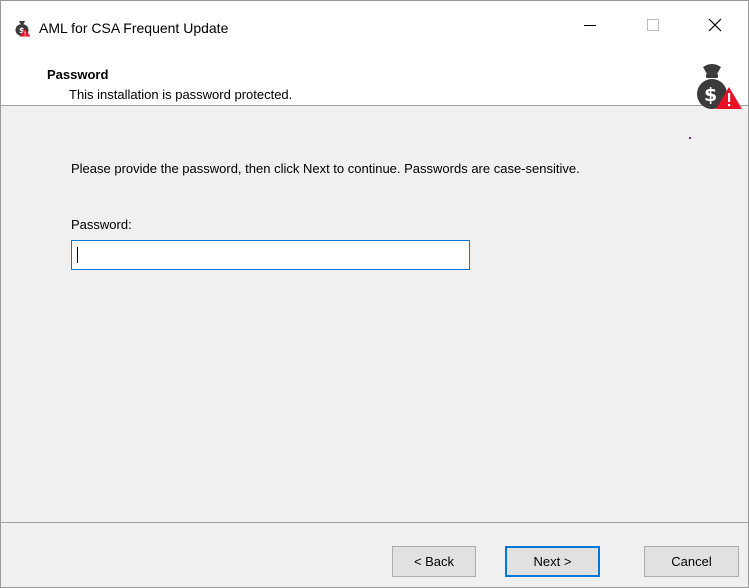 Image resolution: width=749 pixels, height=588 pixels. What do you see at coordinates (434, 561) in the screenshot?
I see `back-button: < Back` at bounding box center [434, 561].